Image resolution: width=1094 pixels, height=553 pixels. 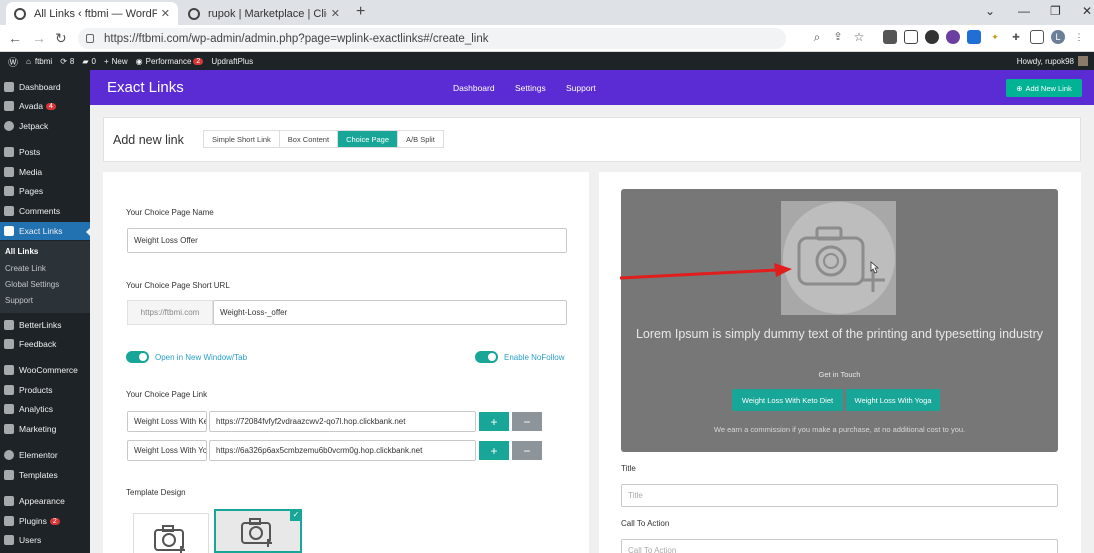 What do you see at coordinates (170, 61) in the screenshot?
I see `admin-bar-performance: ◉ Performance 2` at bounding box center [170, 61].